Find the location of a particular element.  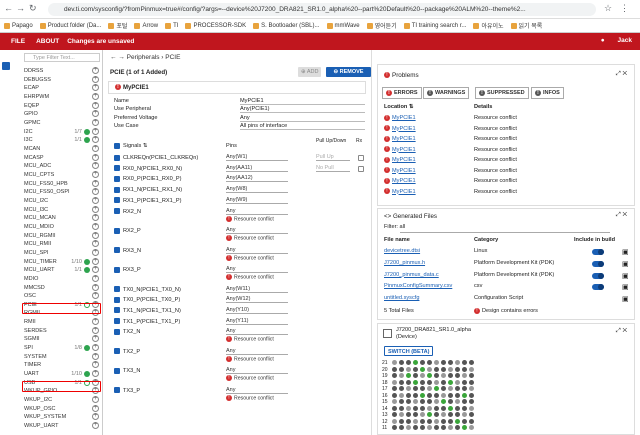

pin-grid: 21 20 19 18 17 16 15 14 13 12 11 is located at coordinates (432, 397).